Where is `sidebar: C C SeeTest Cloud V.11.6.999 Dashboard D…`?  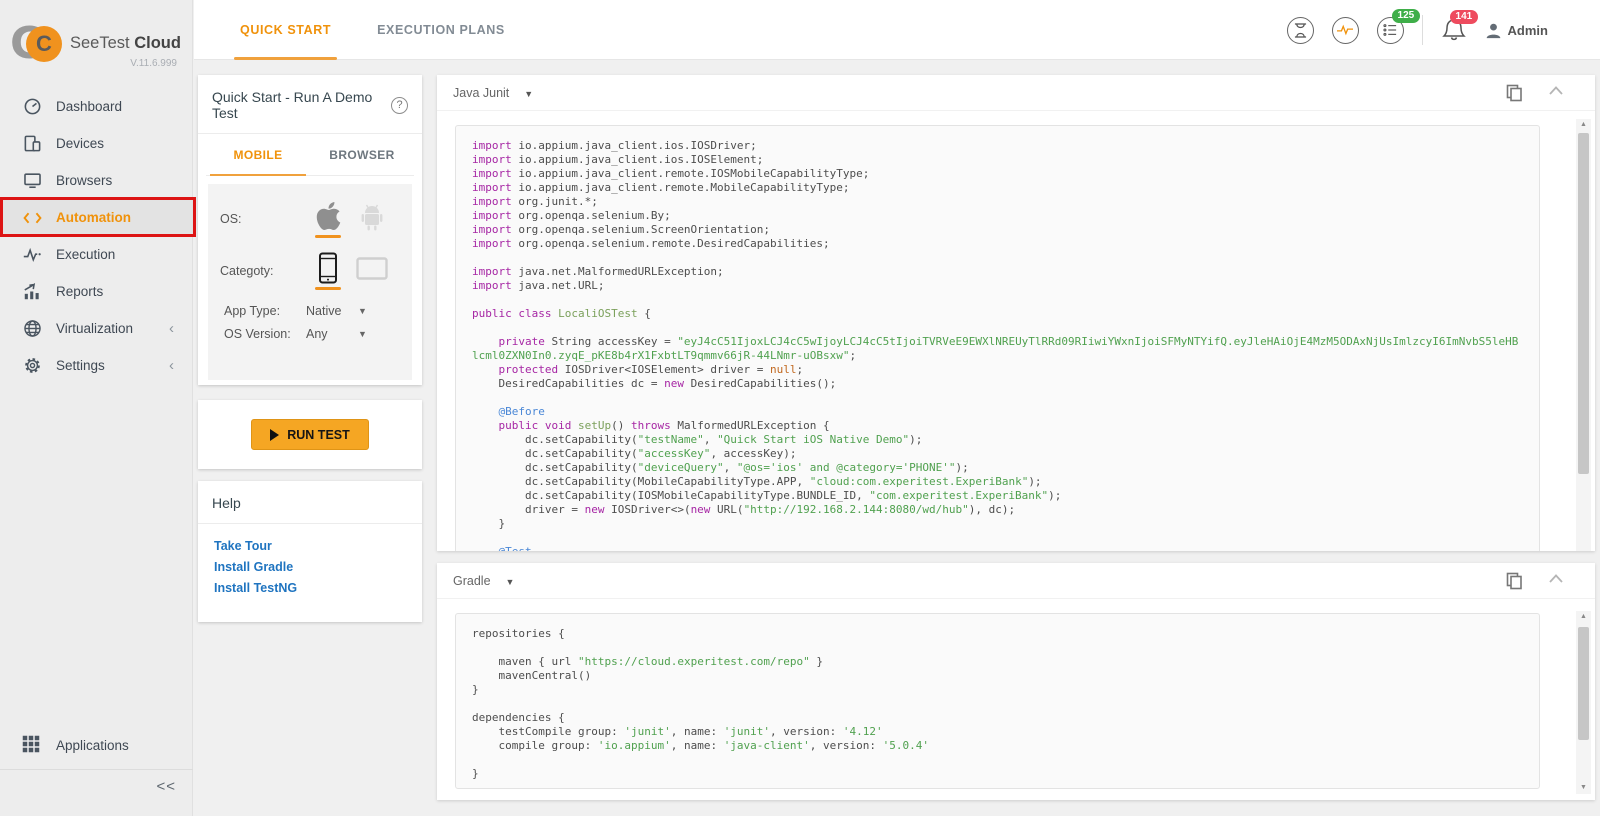 sidebar: C C SeeTest Cloud V.11.6.999 Dashboard D… is located at coordinates (98, 408).